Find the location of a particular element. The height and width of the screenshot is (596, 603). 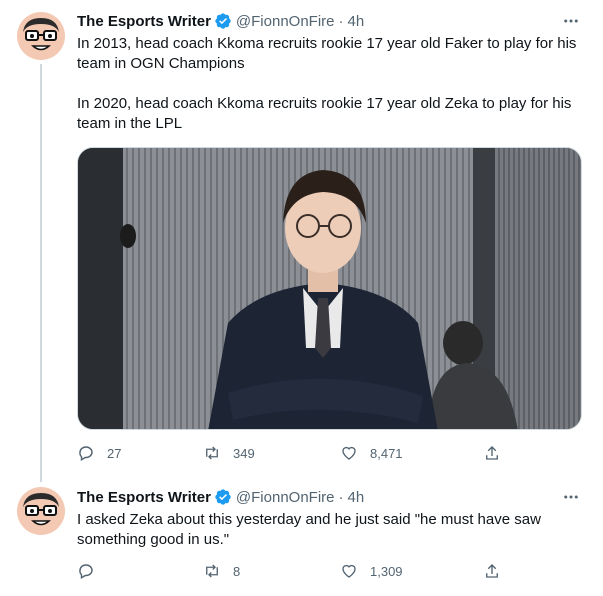

retweet-count: 8 is located at coordinates (237, 571).